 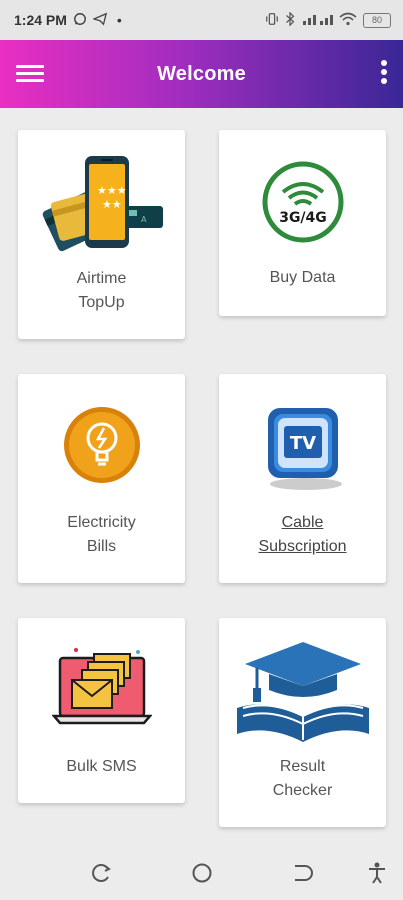 I want to click on system-nav-bar, so click(x=201, y=874).